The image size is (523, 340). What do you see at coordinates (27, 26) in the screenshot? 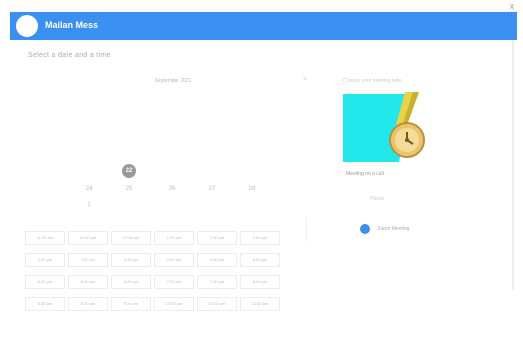
I see `app-logo` at bounding box center [27, 26].